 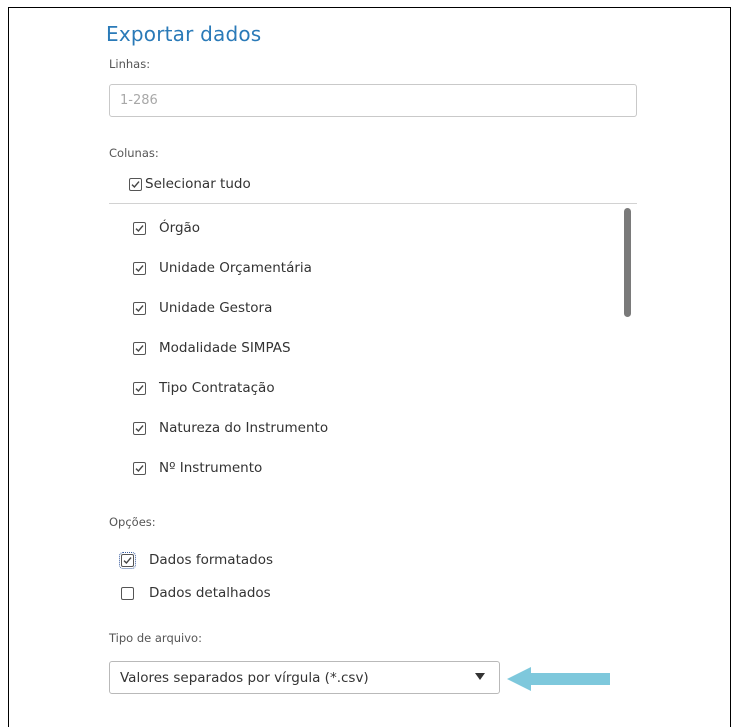 What do you see at coordinates (364, 306) in the screenshot?
I see `list-item: Unidade Gestora` at bounding box center [364, 306].